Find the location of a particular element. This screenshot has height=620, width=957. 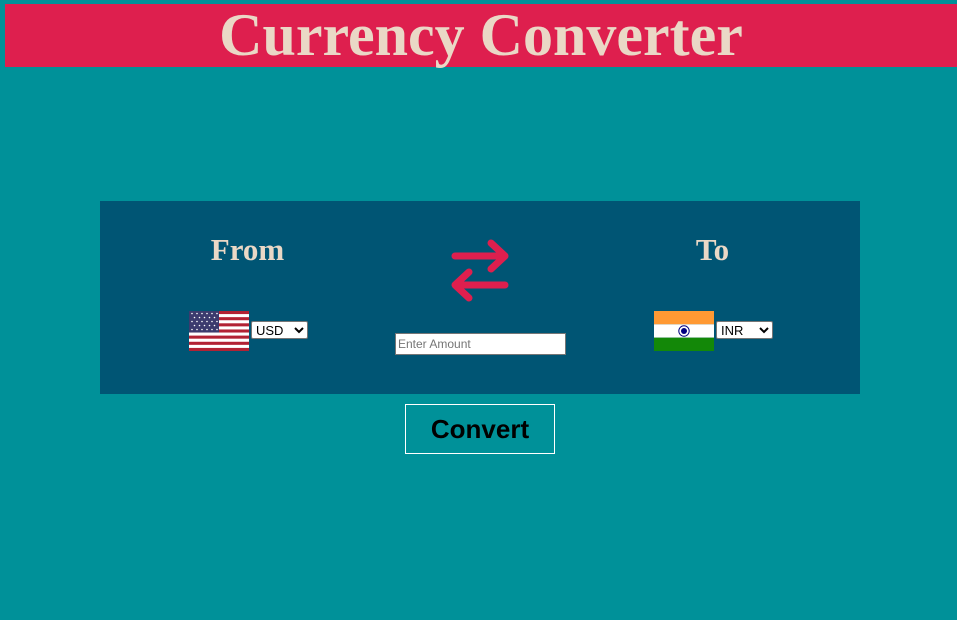

us-flag-icon is located at coordinates (219, 331).